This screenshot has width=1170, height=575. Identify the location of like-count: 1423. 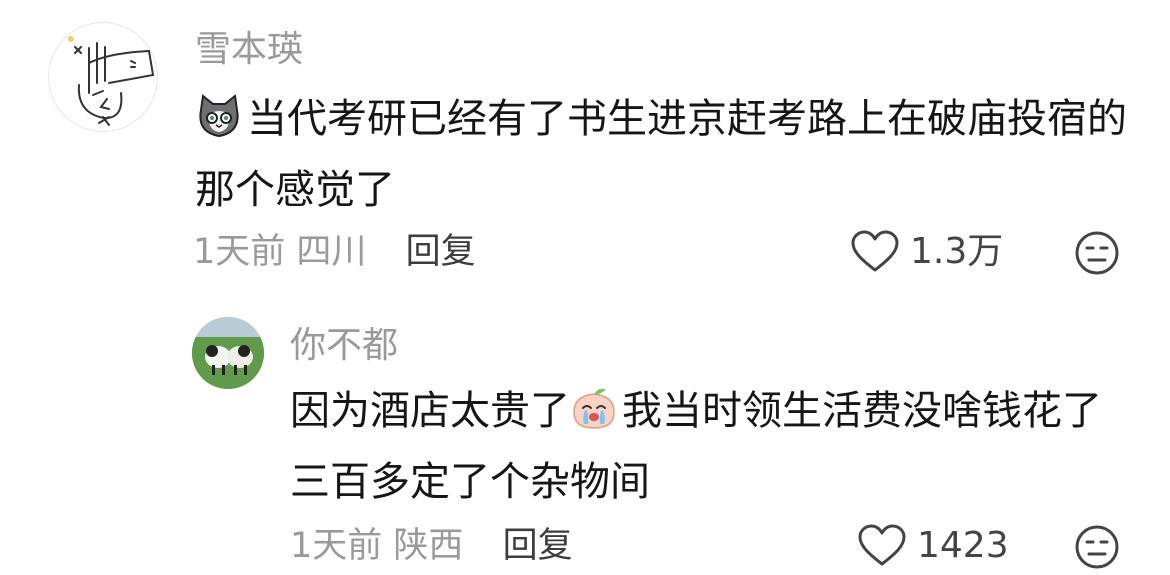
(963, 545).